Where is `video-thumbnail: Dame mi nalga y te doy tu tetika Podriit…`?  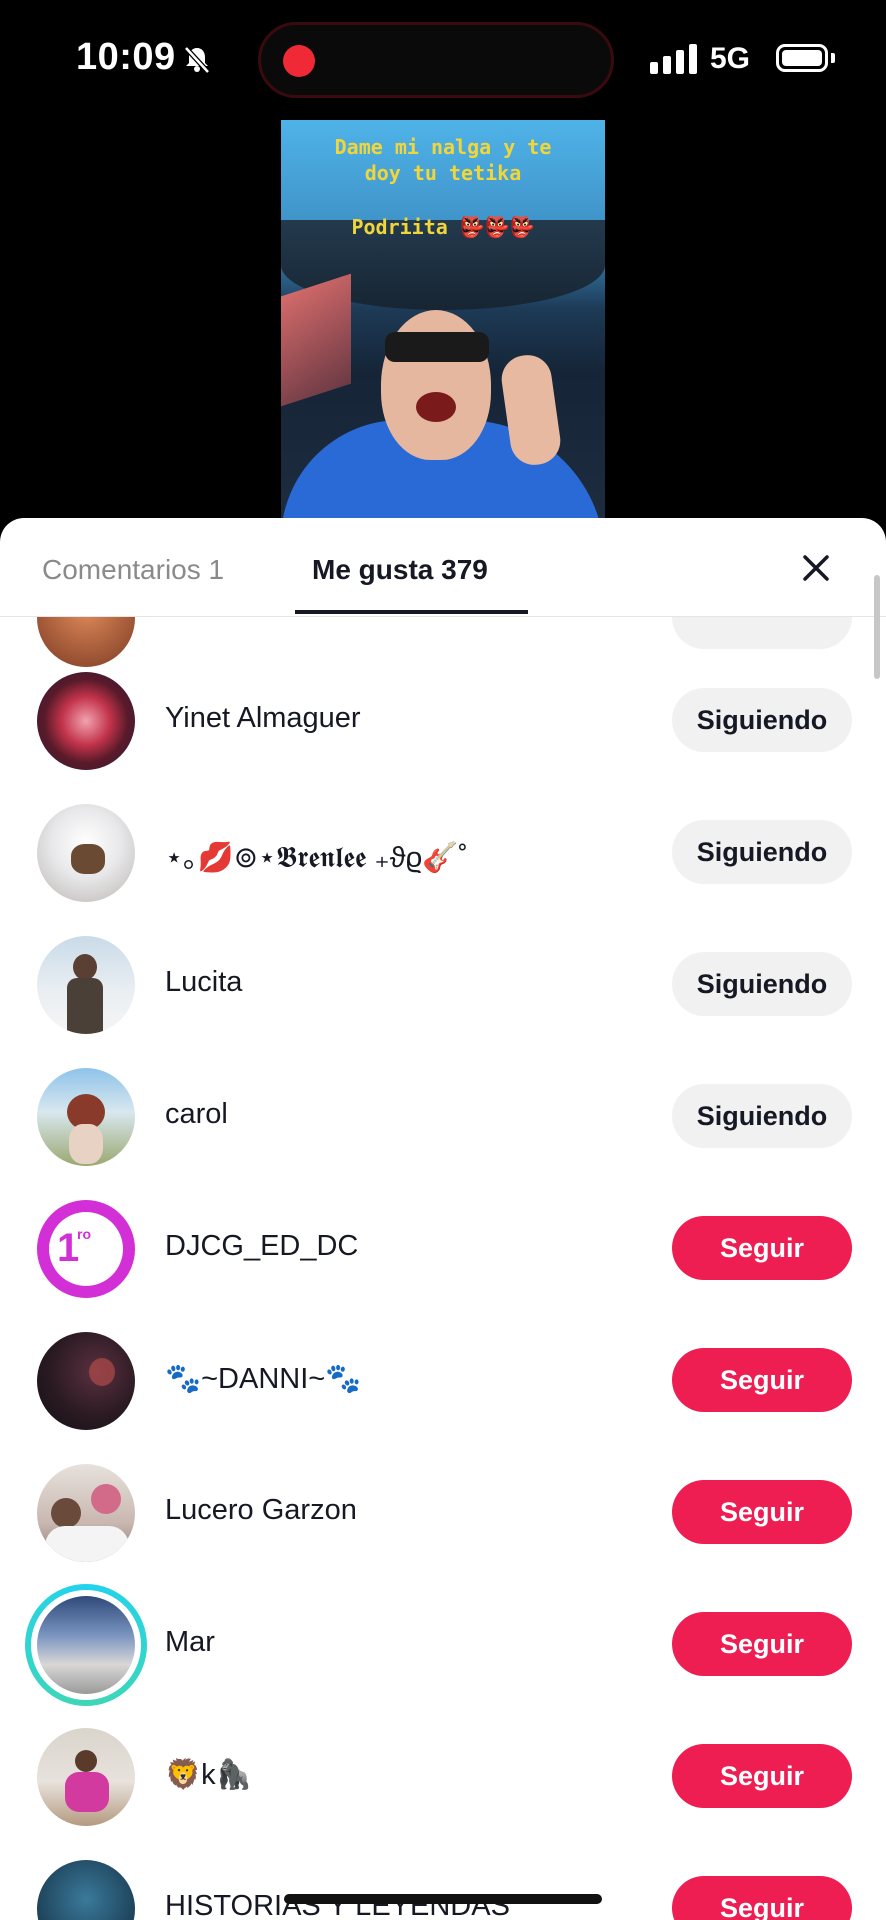
video-thumbnail: Dame mi nalga y te doy tu tetika Podriit… is located at coordinates (443, 330).